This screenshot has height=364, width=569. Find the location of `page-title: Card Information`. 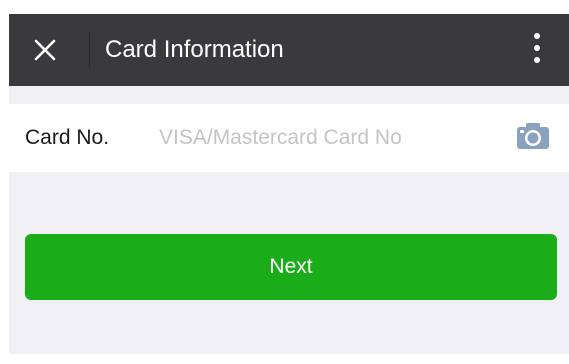

page-title: Card Information is located at coordinates (194, 49).